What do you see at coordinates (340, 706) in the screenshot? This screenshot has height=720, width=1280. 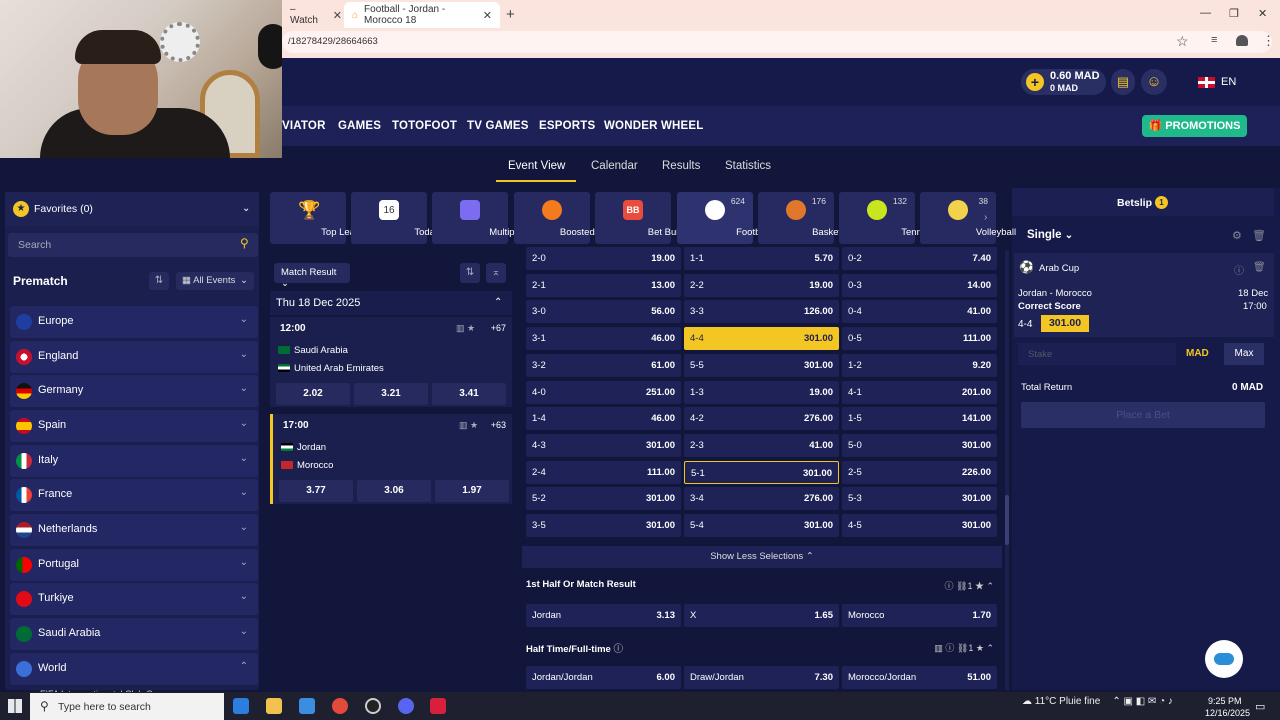 I see `chrome-icon` at bounding box center [340, 706].